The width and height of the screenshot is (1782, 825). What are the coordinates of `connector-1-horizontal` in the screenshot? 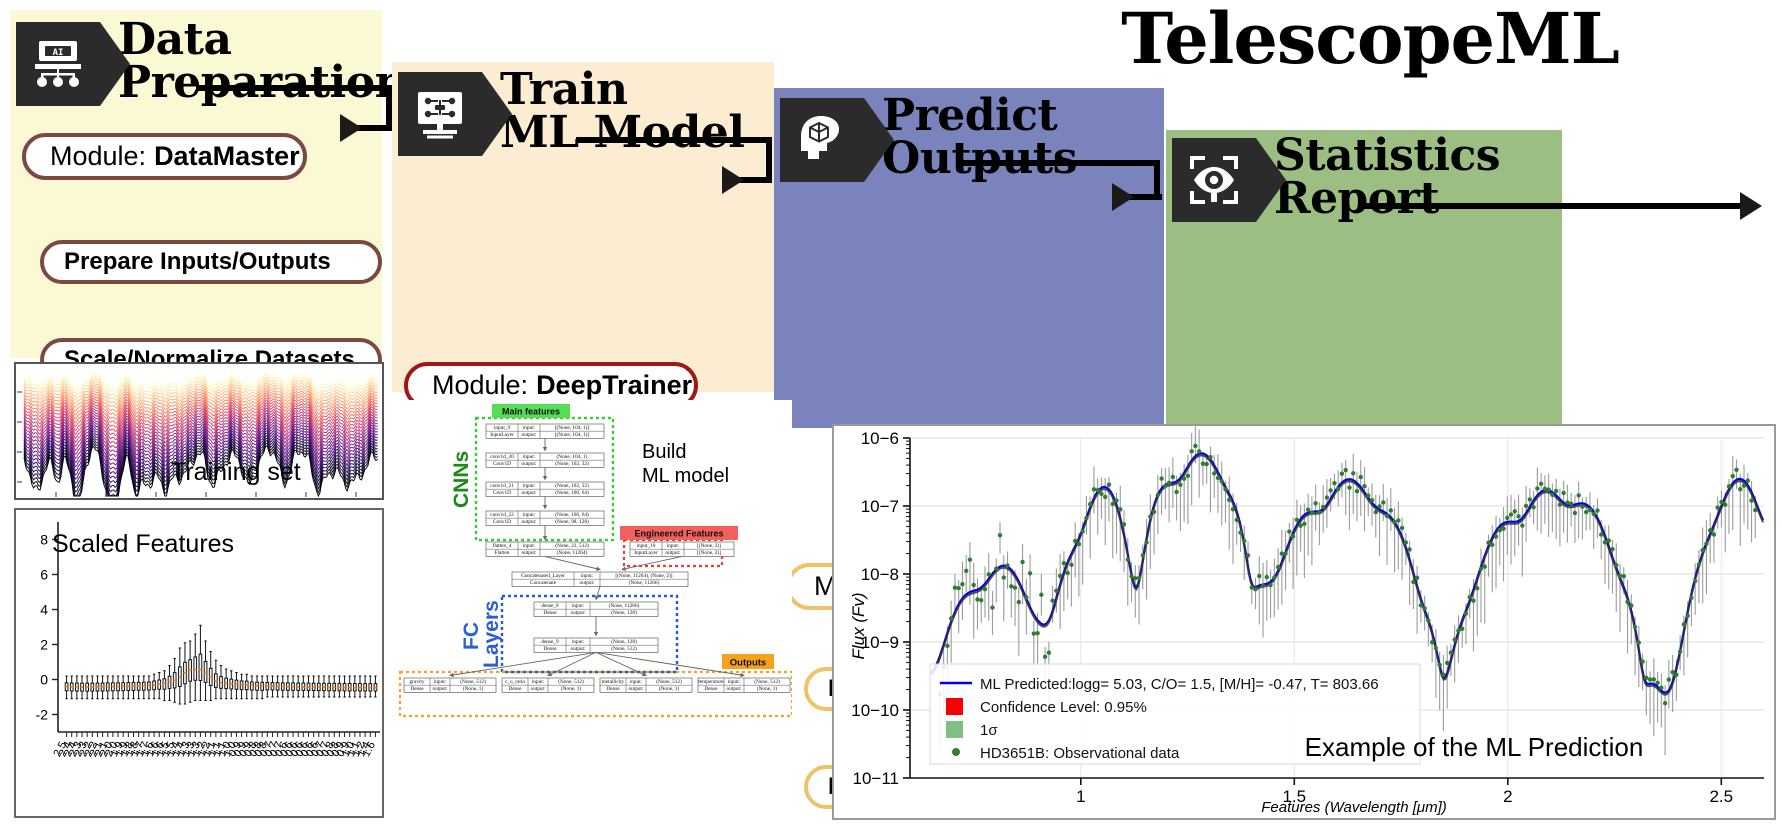 It's located at (294, 88).